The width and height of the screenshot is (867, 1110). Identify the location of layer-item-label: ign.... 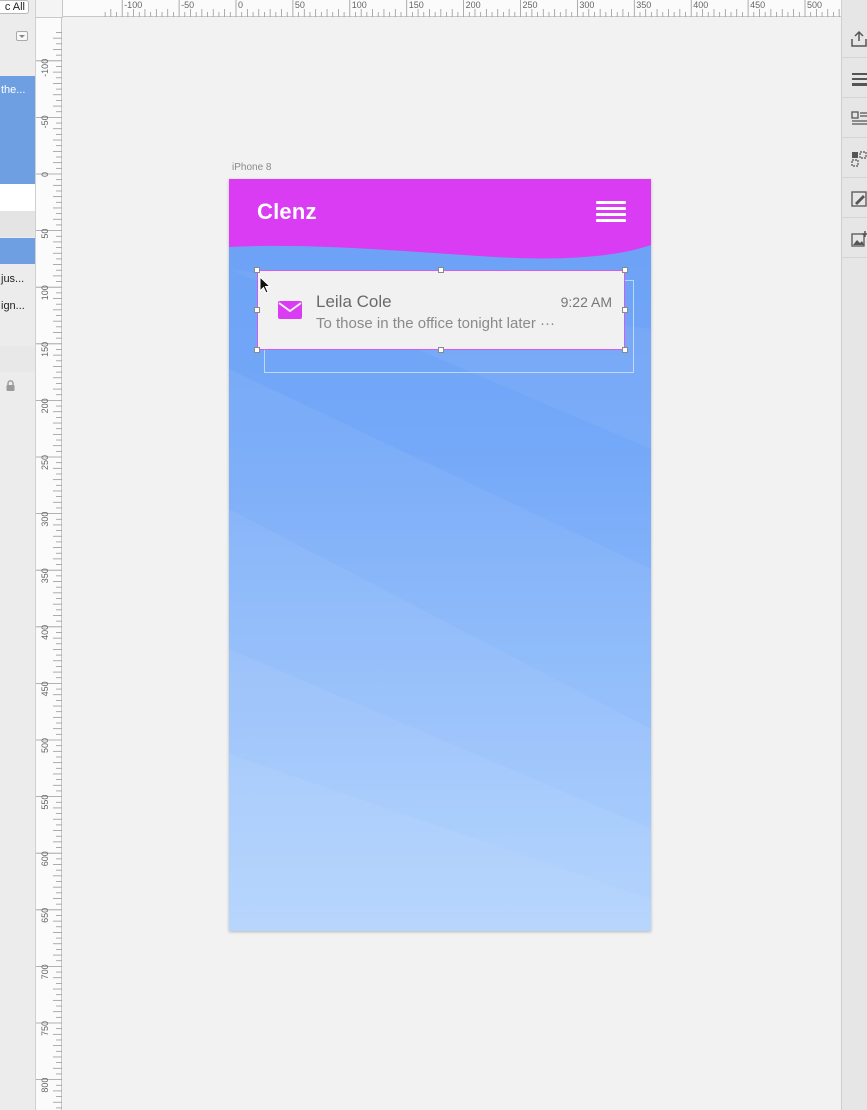
(13, 306).